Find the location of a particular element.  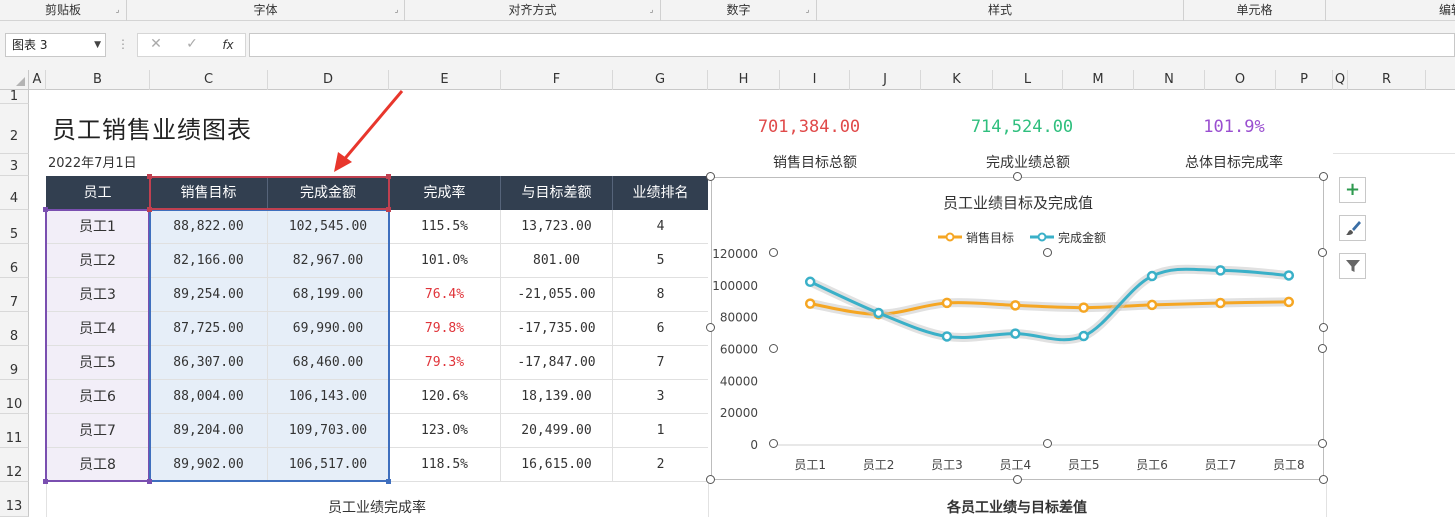

cell-rate: 115.5% is located at coordinates (445, 227).